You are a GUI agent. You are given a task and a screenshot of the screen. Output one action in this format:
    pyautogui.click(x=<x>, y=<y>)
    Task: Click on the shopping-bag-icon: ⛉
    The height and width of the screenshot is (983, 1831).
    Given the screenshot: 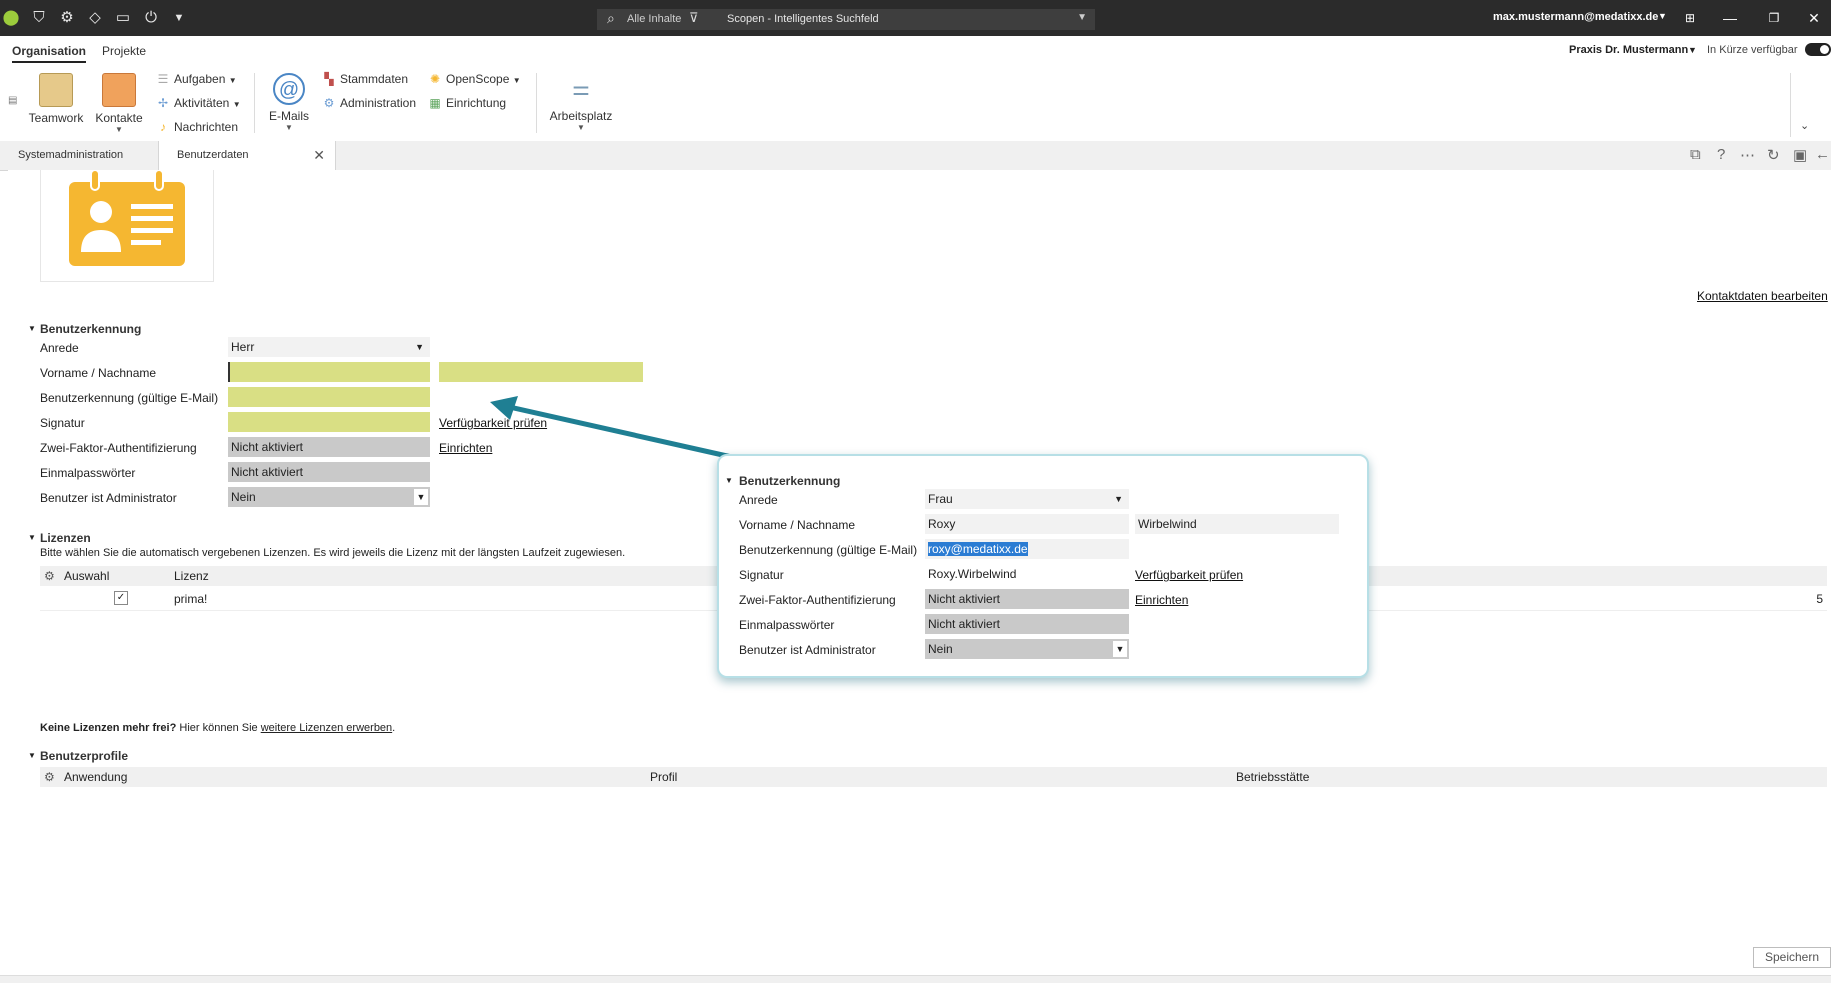 What is the action you would take?
    pyautogui.click(x=39, y=18)
    